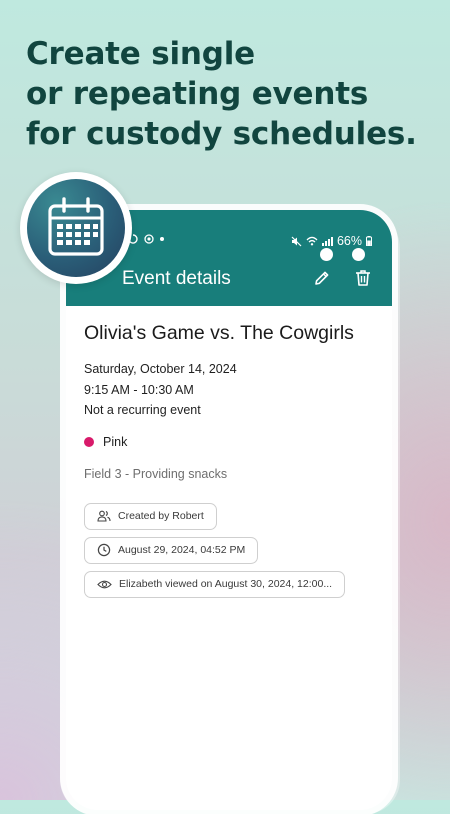 The width and height of the screenshot is (450, 814). I want to click on event-date: Saturday, October 14, 2024, so click(160, 369).